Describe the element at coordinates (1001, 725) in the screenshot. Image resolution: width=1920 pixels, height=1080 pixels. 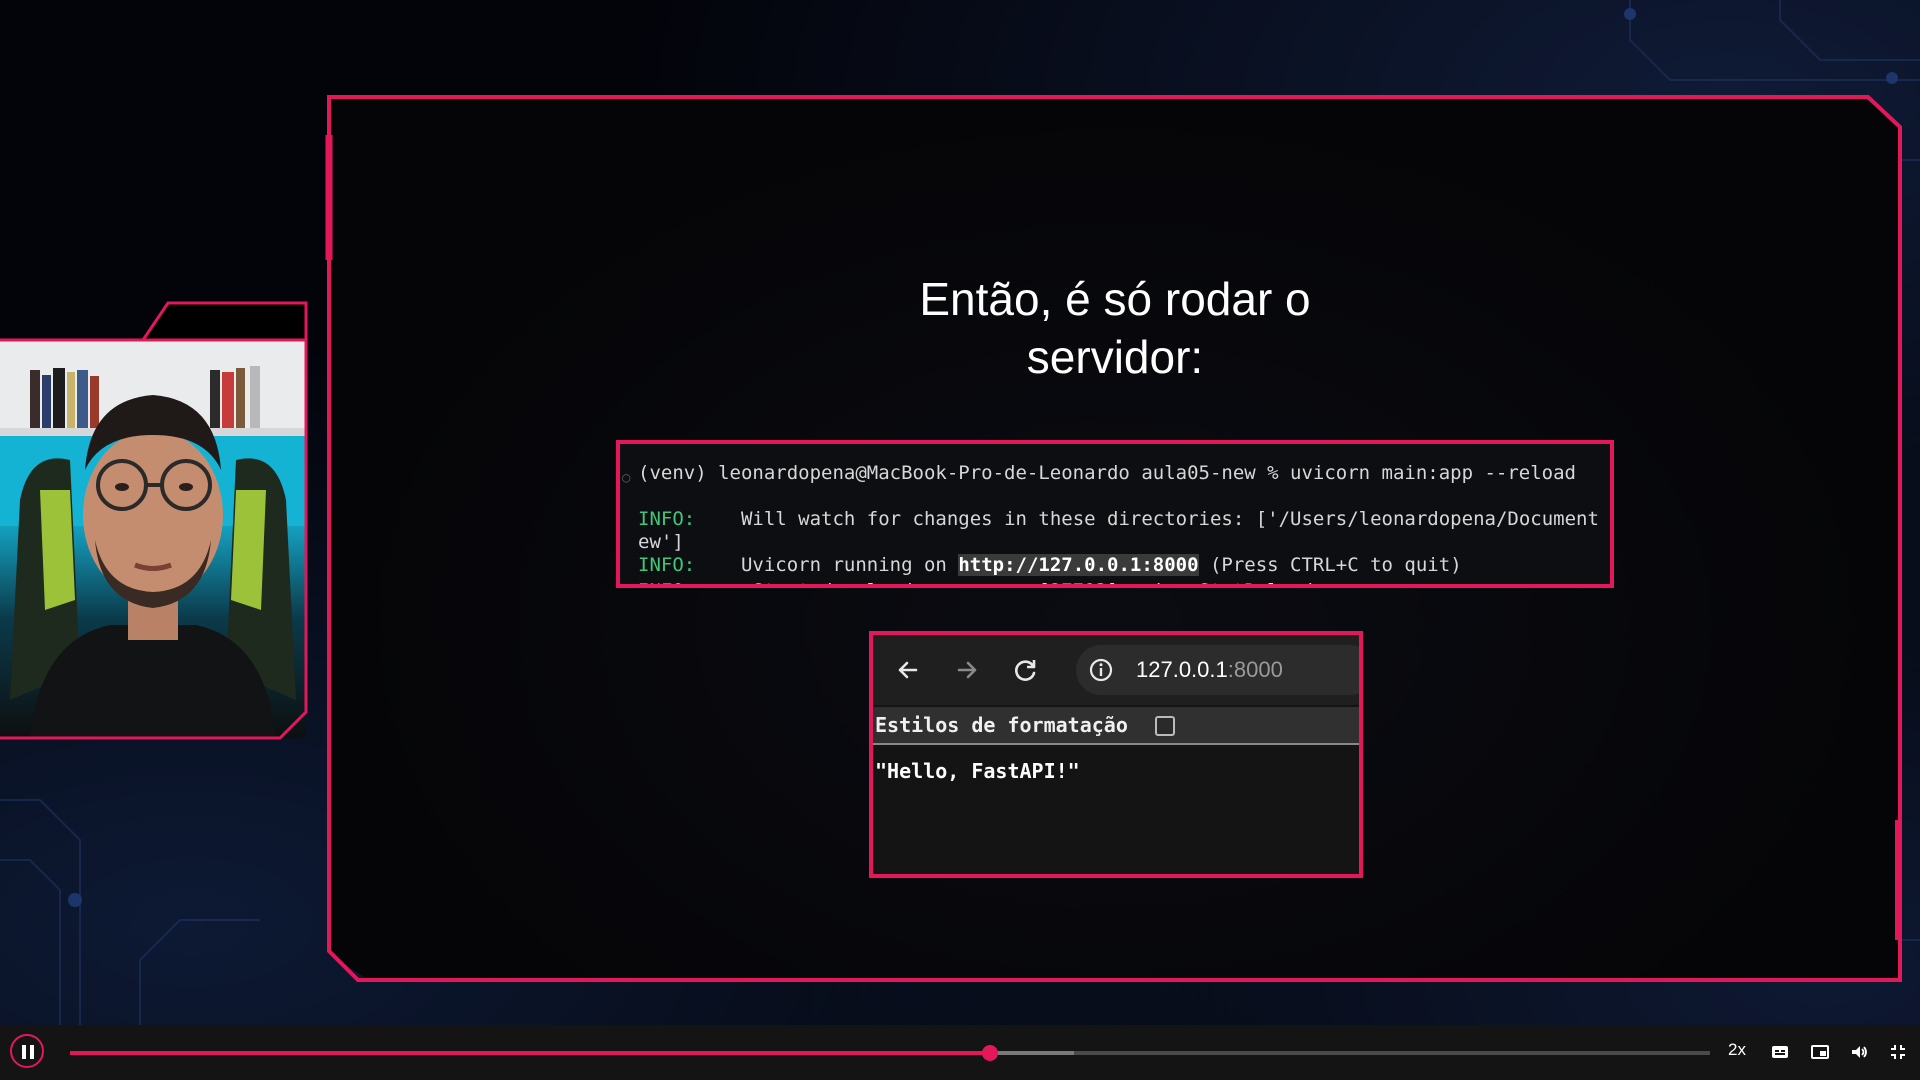
I see `format-styles-label: Estilos de formatação` at that location.